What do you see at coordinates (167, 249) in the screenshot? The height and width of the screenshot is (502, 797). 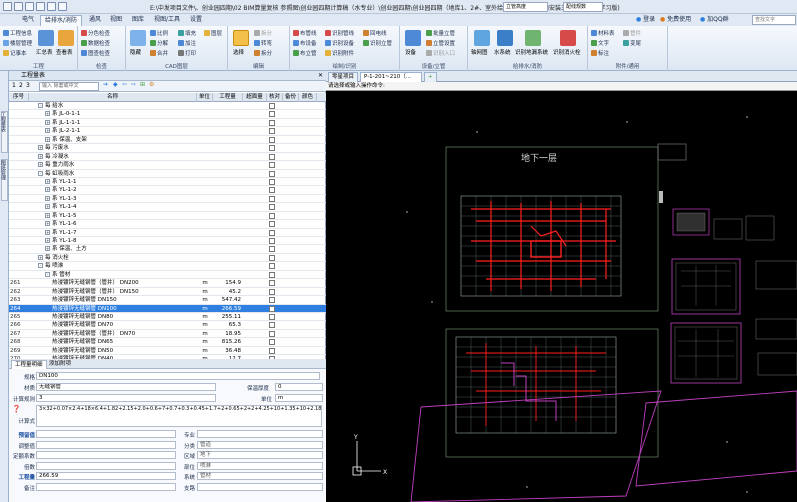 I see `table-row: + 系 保温、土方` at bounding box center [167, 249].